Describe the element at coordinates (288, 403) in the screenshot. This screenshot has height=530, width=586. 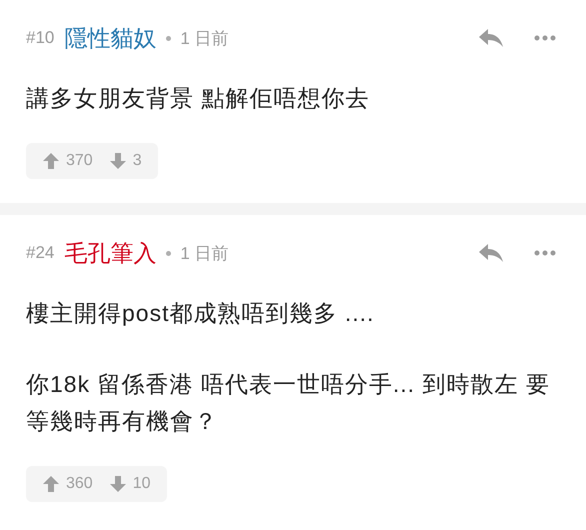
I see `comment-text: 你18k 留係香港 唔代表一世唔分手... 到時散左 要等幾時再有機會？` at that location.